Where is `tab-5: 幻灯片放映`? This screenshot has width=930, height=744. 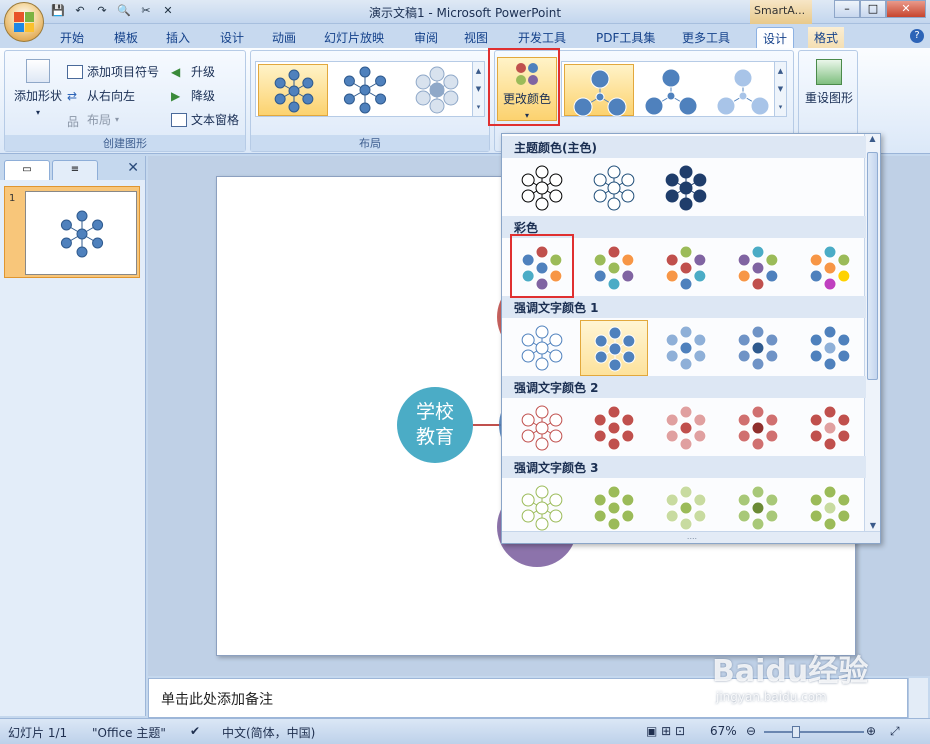 tab-5: 幻灯片放映 is located at coordinates (354, 37).